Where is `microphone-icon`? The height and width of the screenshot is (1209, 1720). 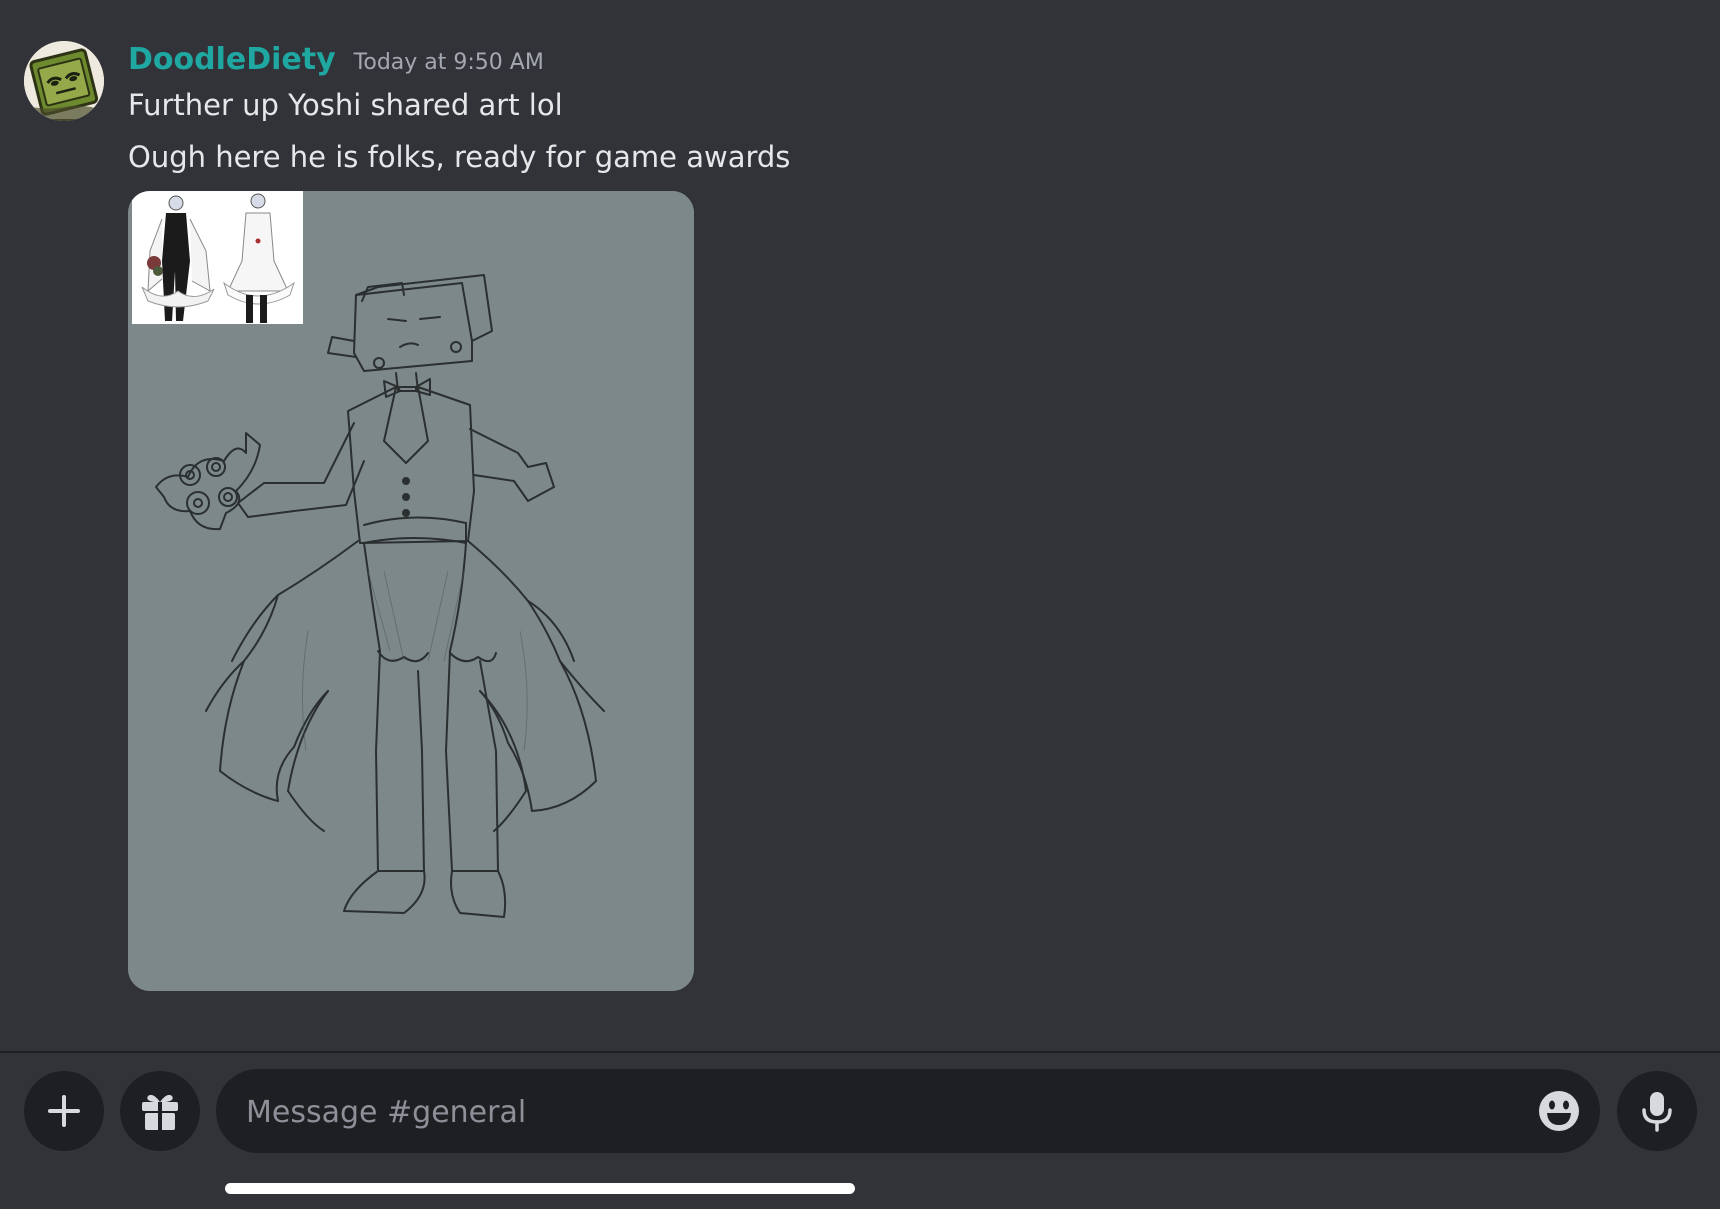
microphone-icon is located at coordinates (1657, 1112).